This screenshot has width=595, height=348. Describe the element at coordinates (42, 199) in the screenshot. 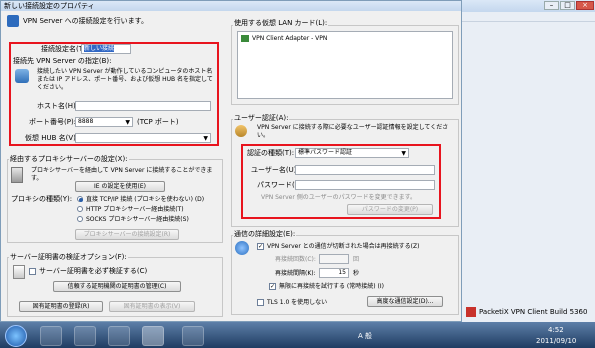

I see `proxy-type-label: プロキシの種類(Y):` at that location.